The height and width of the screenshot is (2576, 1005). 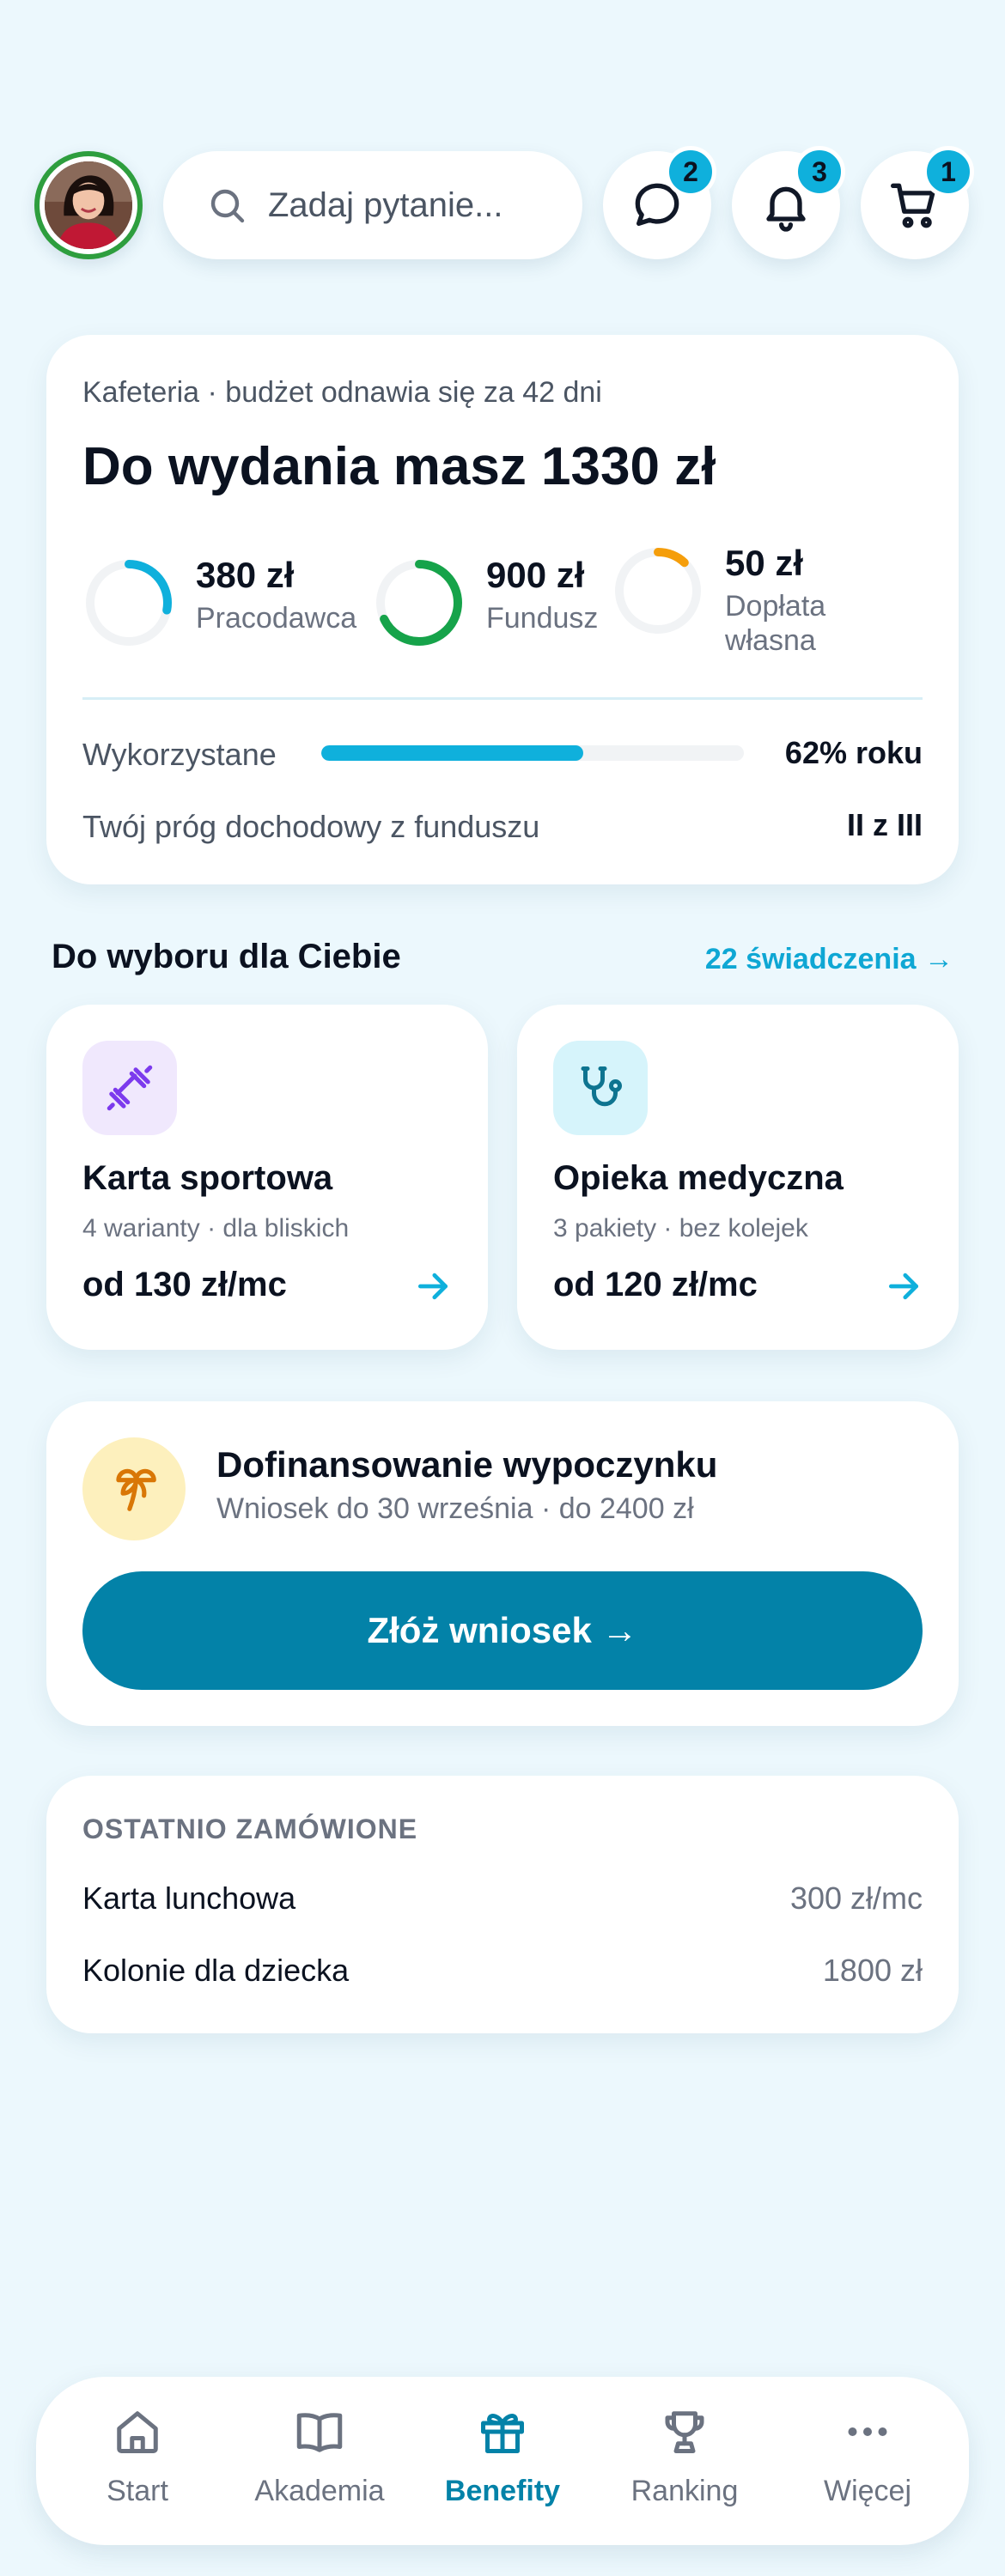 What do you see at coordinates (655, 1284) in the screenshot?
I see `benefit-price: od 120 zł/mc` at bounding box center [655, 1284].